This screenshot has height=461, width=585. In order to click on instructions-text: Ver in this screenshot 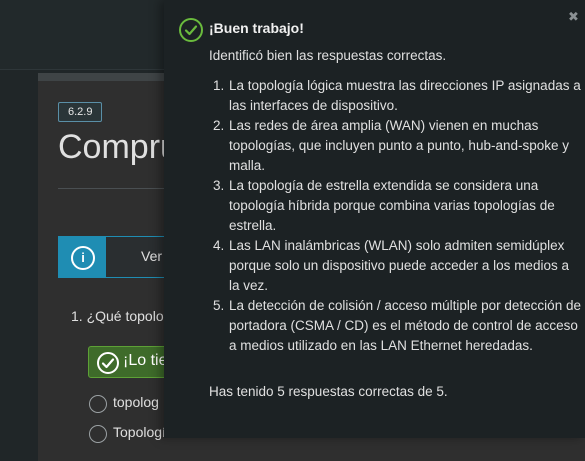, I will do `click(152, 256)`.